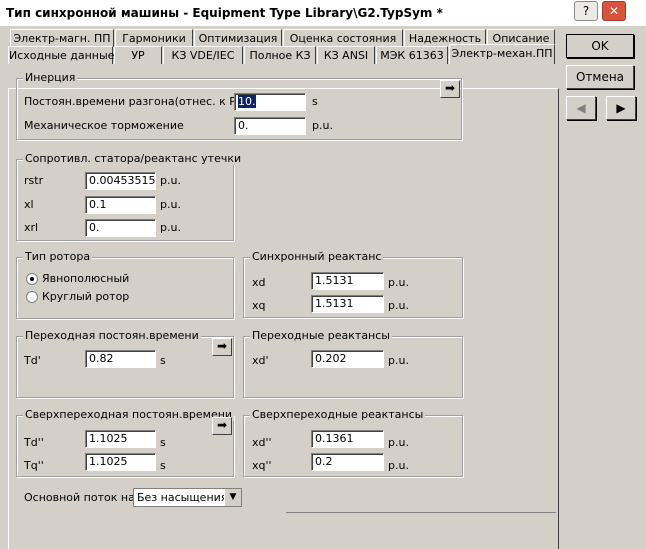 The image size is (646, 549). What do you see at coordinates (120, 181) in the screenshot?
I see `rstr-input: 0.00453515` at bounding box center [120, 181].